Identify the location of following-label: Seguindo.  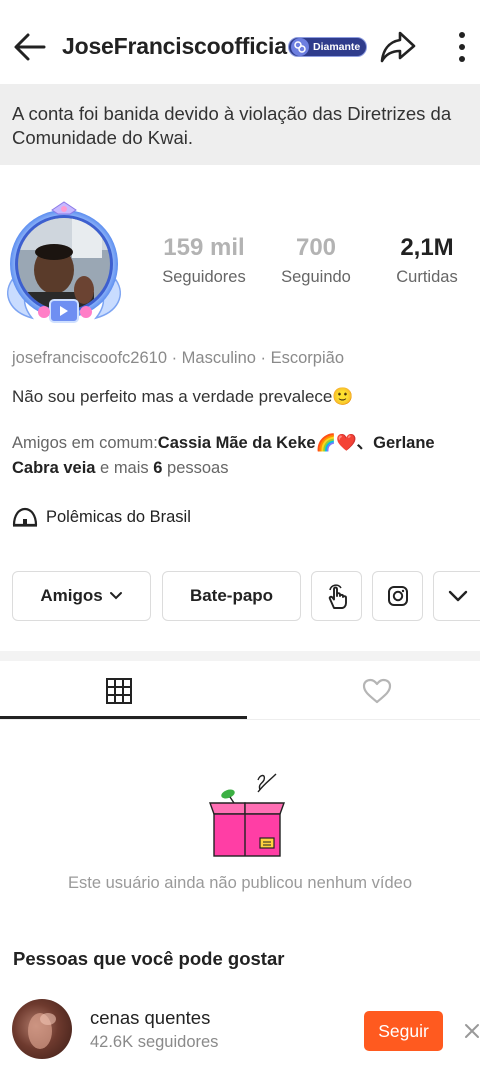
(316, 277).